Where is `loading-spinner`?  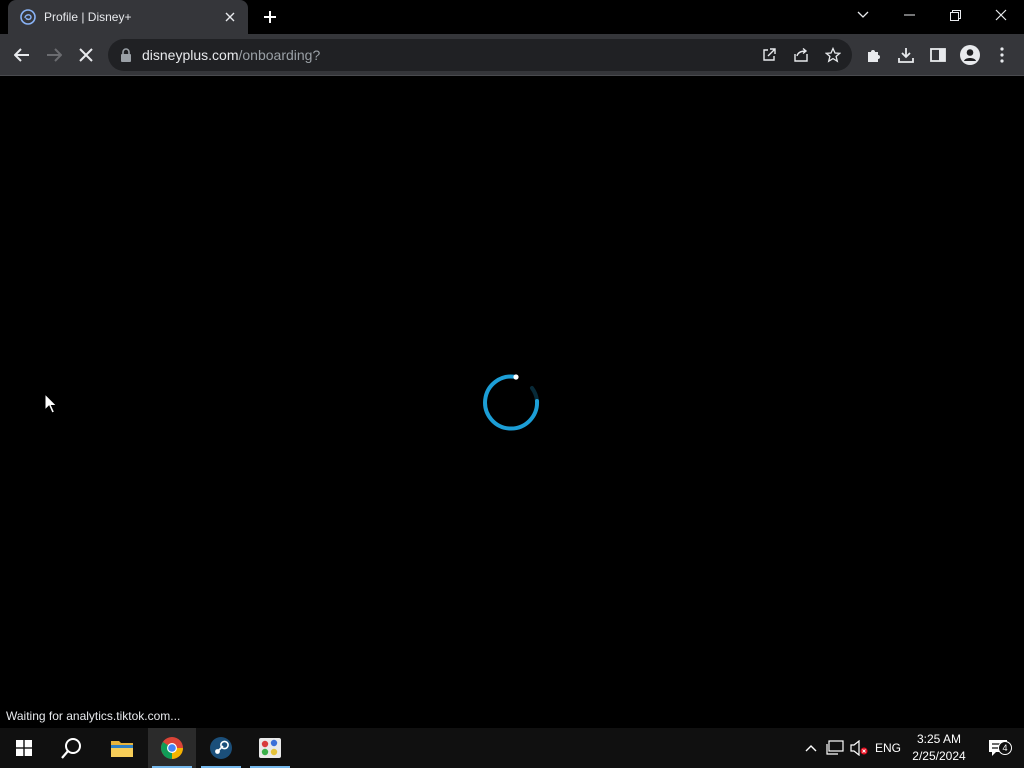 loading-spinner is located at coordinates (511, 402).